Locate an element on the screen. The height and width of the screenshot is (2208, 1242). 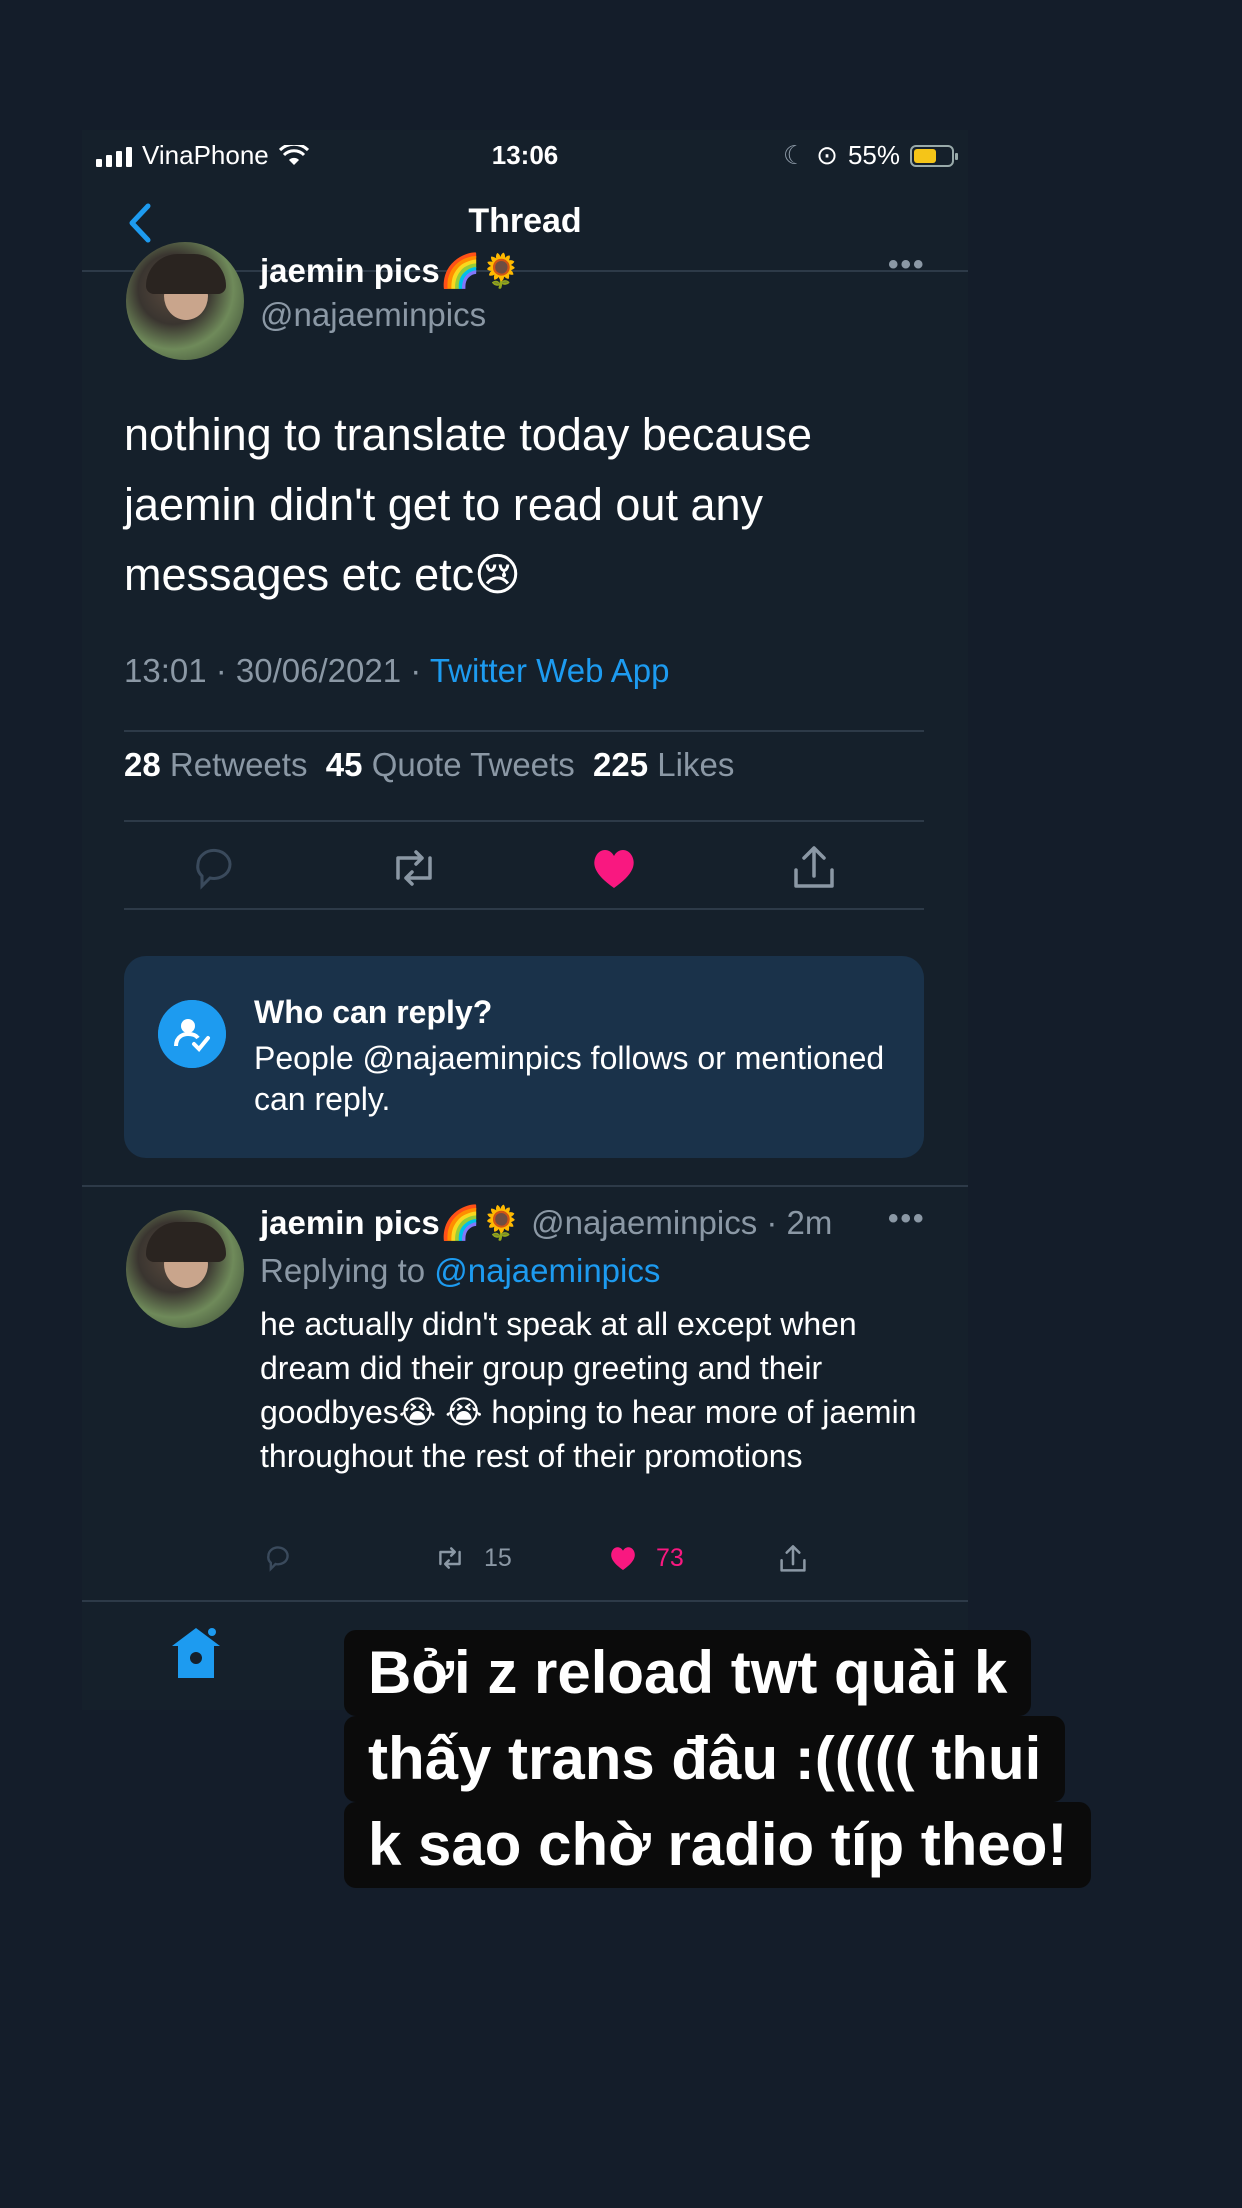
caption-line: k sao chờ radio típ theo! is located at coordinates (718, 1845).